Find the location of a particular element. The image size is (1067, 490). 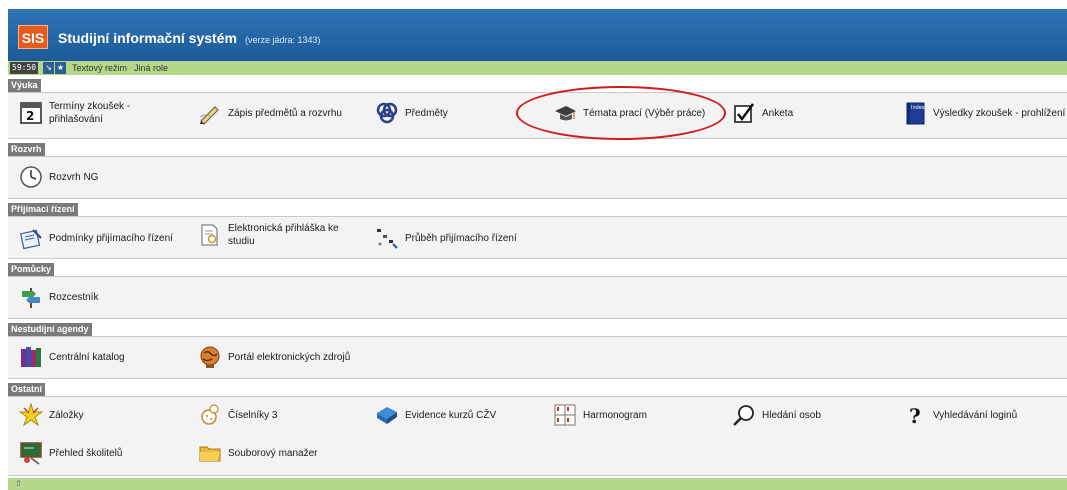

menu-item-elektronicka-prihlaska: Elektronická přihláška ke studiu is located at coordinates (283, 235).